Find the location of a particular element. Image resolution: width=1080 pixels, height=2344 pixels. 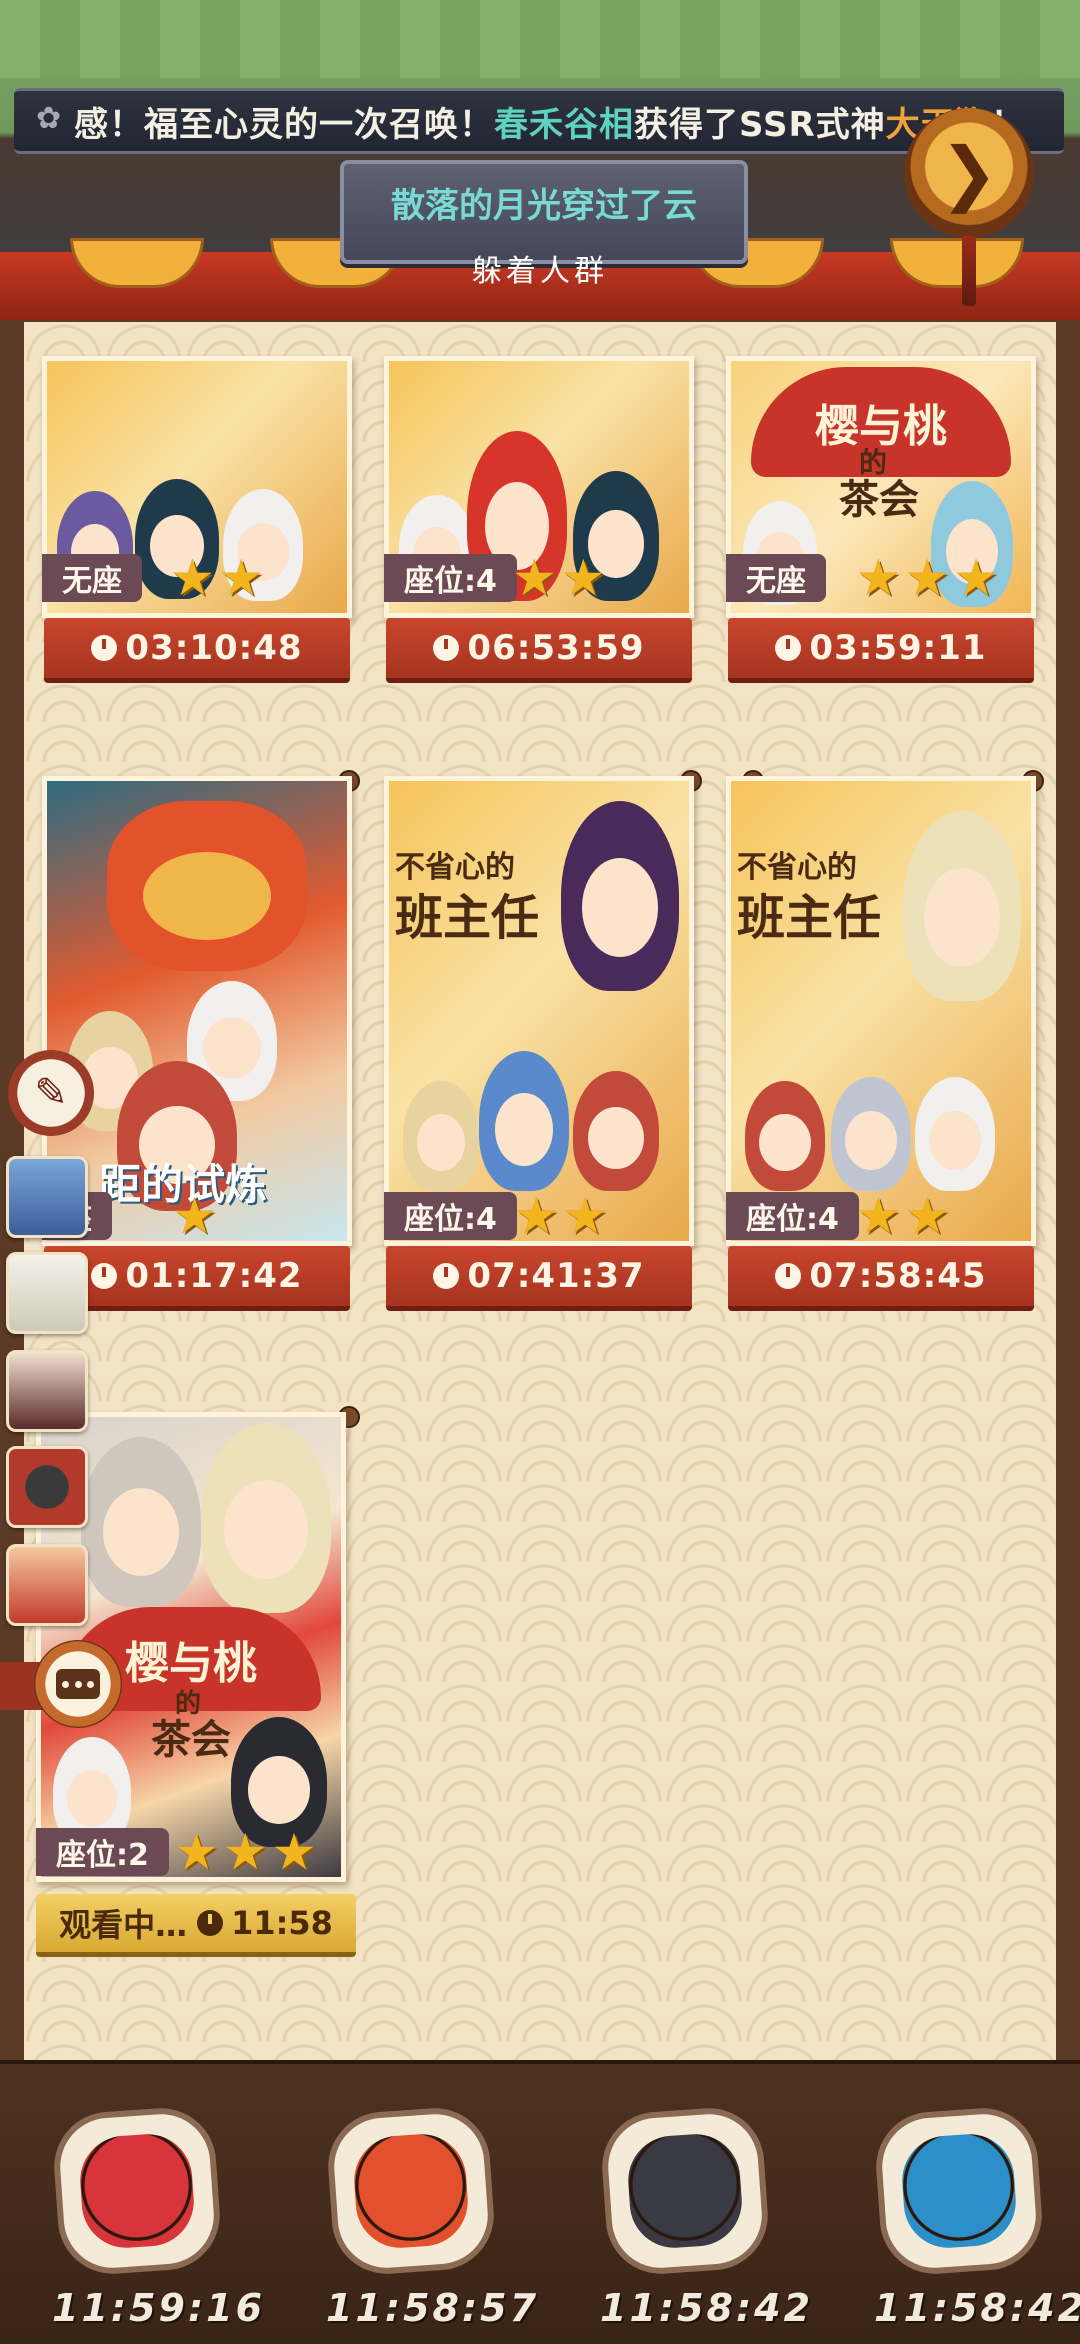

announcement-prefix: 感！福至心灵的一次召唤！ is located at coordinates (284, 124).